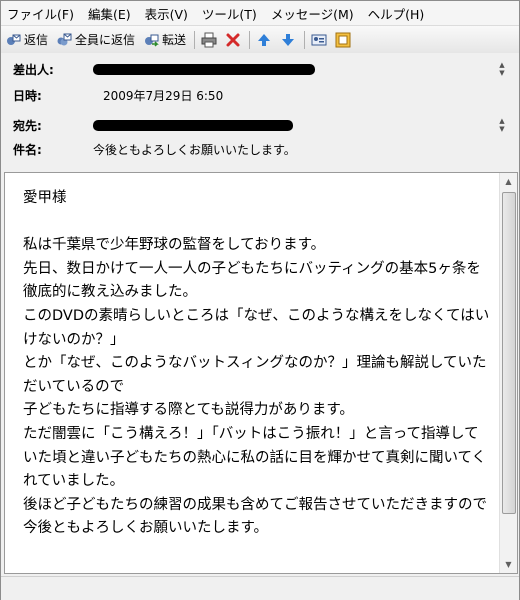 The width and height of the screenshot is (520, 600). What do you see at coordinates (194, 149) in the screenshot?
I see `subject-value: 今後ともよろしくお願いいたします。` at bounding box center [194, 149].